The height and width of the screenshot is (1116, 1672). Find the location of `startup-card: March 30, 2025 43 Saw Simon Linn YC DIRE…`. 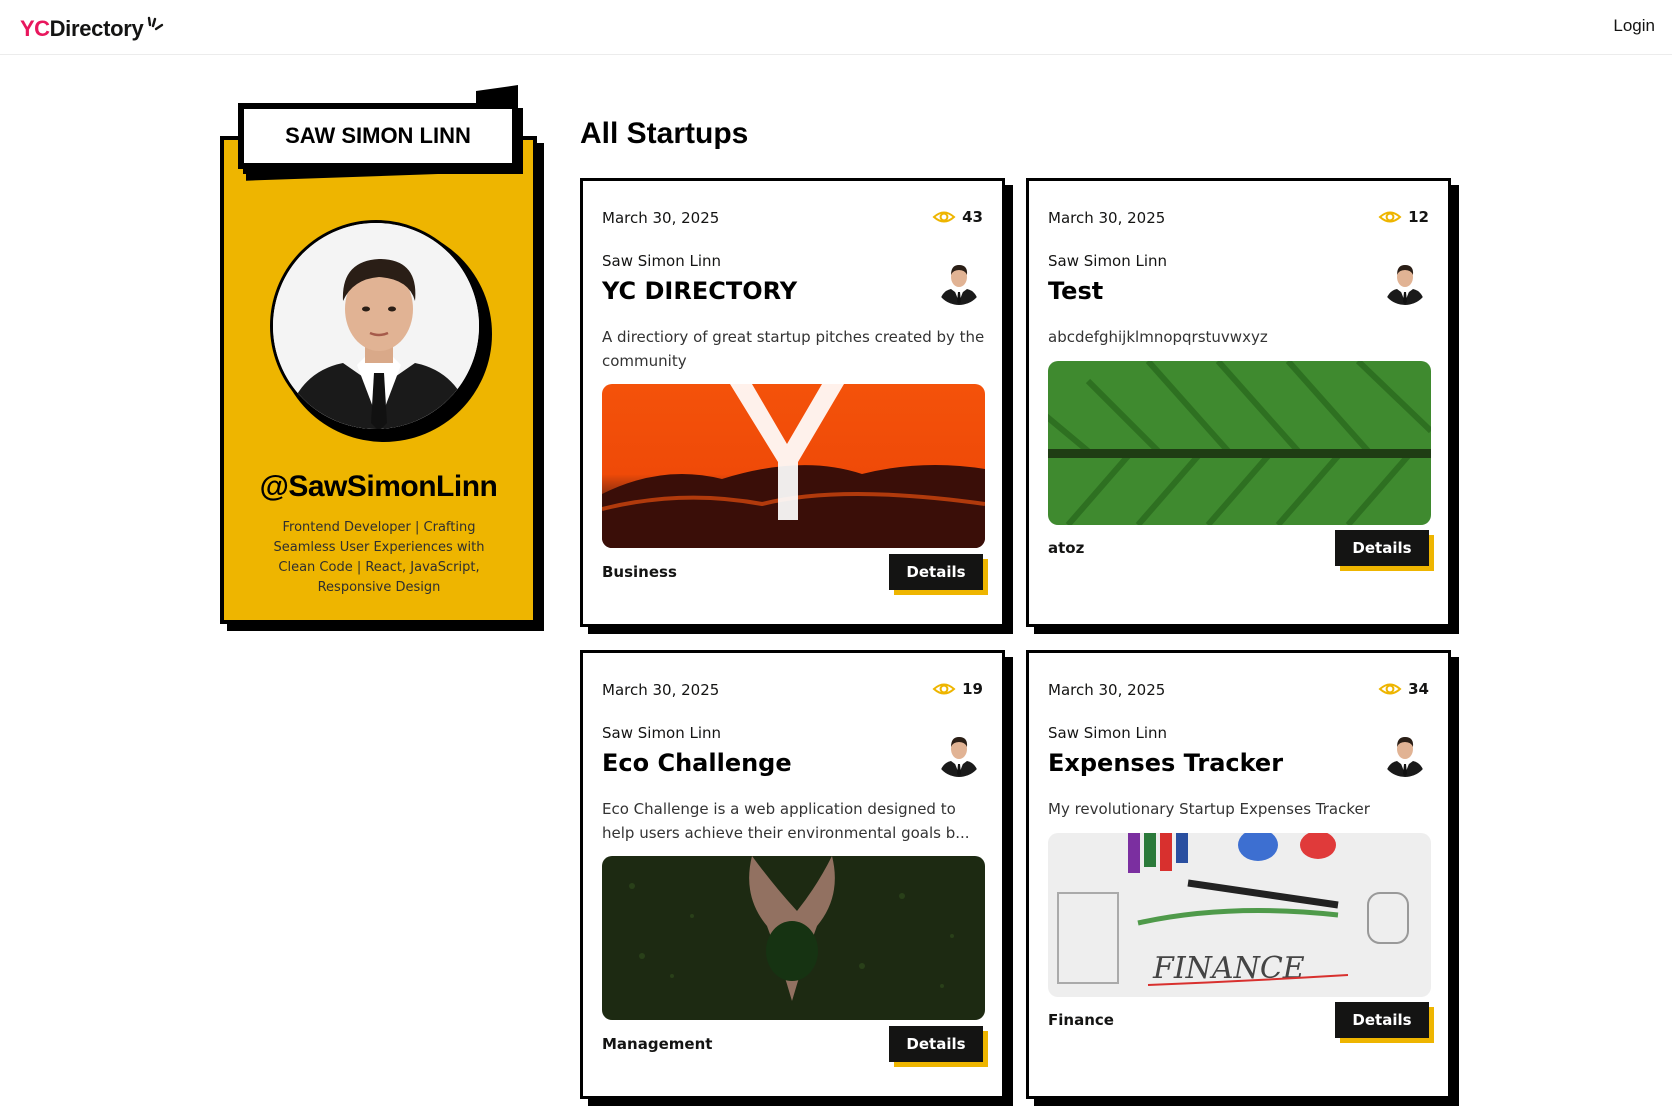

startup-card: March 30, 2025 43 Saw Simon Linn YC DIRE… is located at coordinates (792, 402).